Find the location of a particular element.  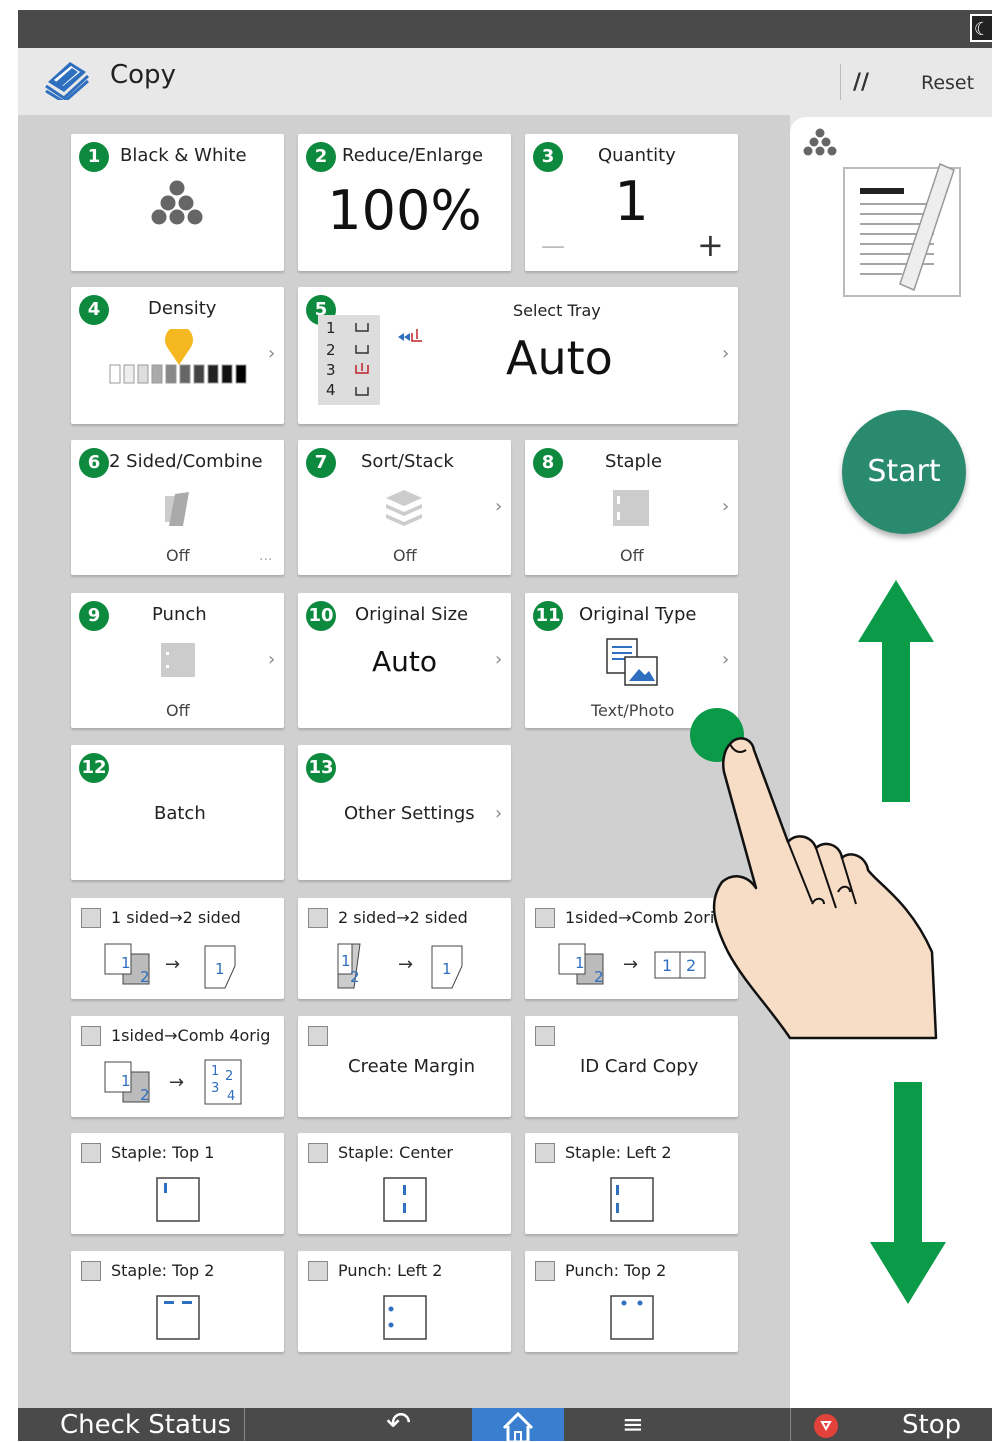

home-icon is located at coordinates (518, 1426).